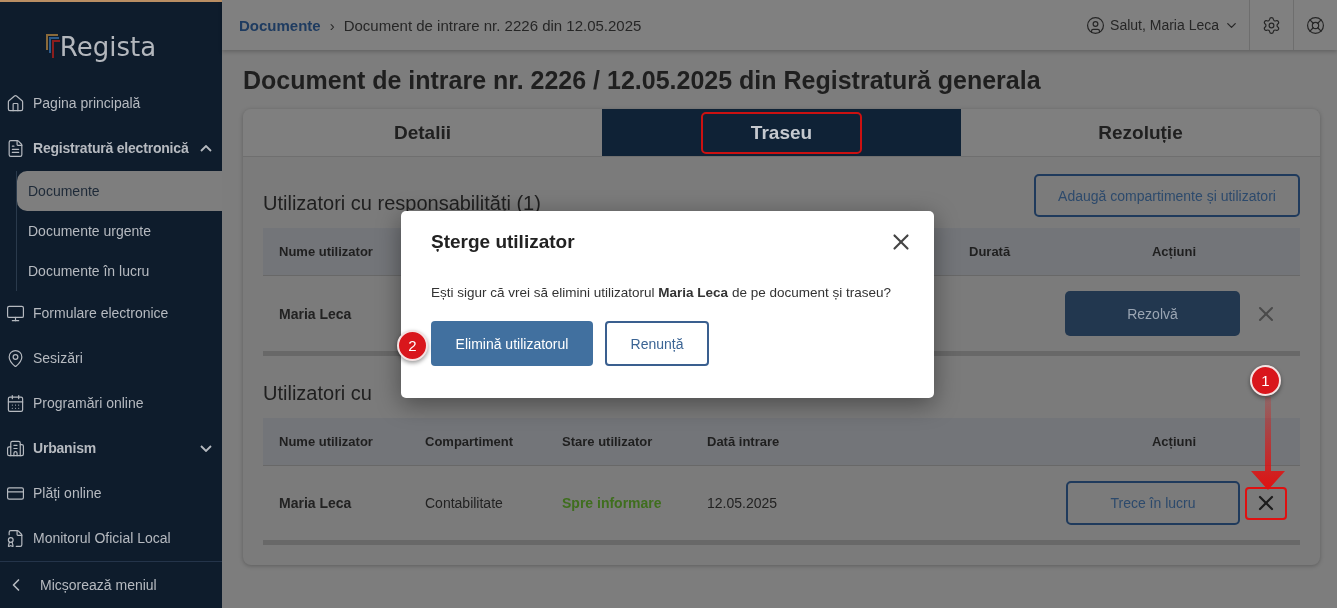  I want to click on tab: Traseu, so click(781, 133).